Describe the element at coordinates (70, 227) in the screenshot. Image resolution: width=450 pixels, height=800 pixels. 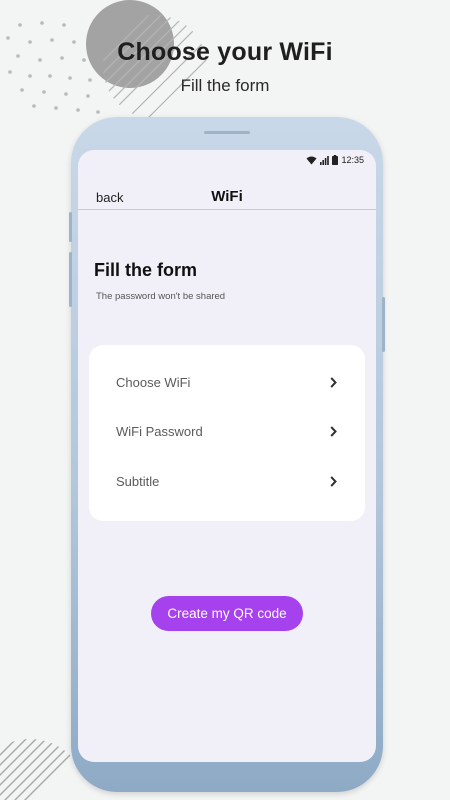
I see `volume-up-button` at that location.